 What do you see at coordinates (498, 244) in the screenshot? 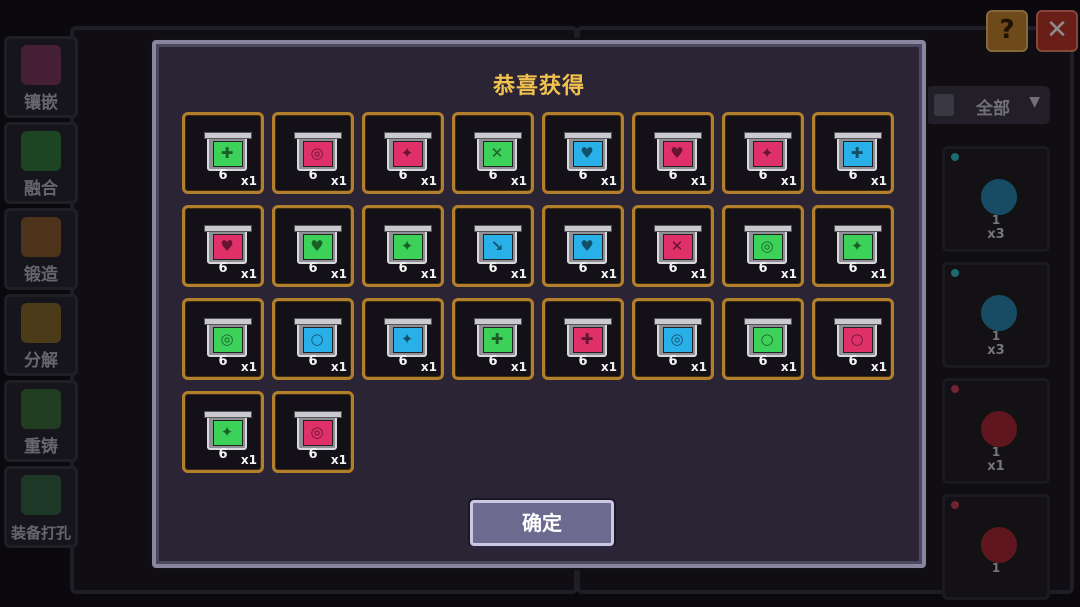
I see `arrow-gem-icon: ↘` at bounding box center [498, 244].